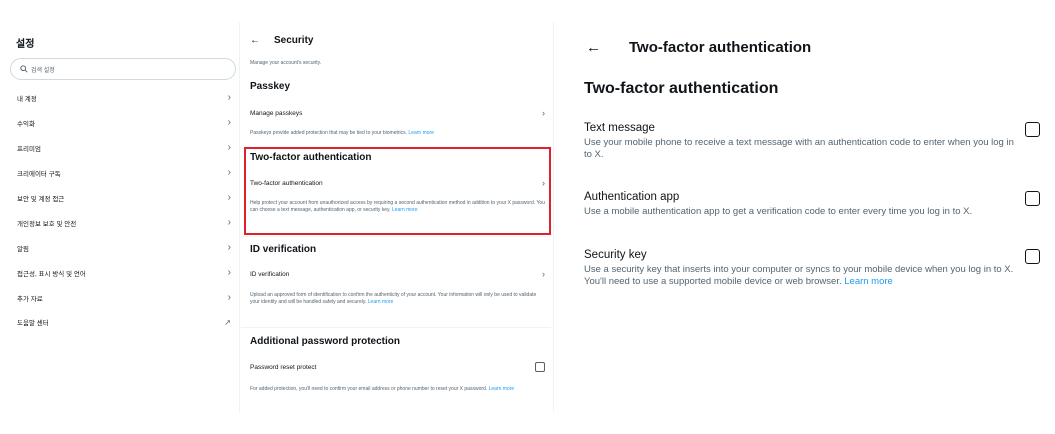 Image resolution: width=1055 pixels, height=434 pixels. Describe the element at coordinates (118, 173) in the screenshot. I see `settings-item-creator-subscriptions: 크리에이터 구독 ›` at that location.